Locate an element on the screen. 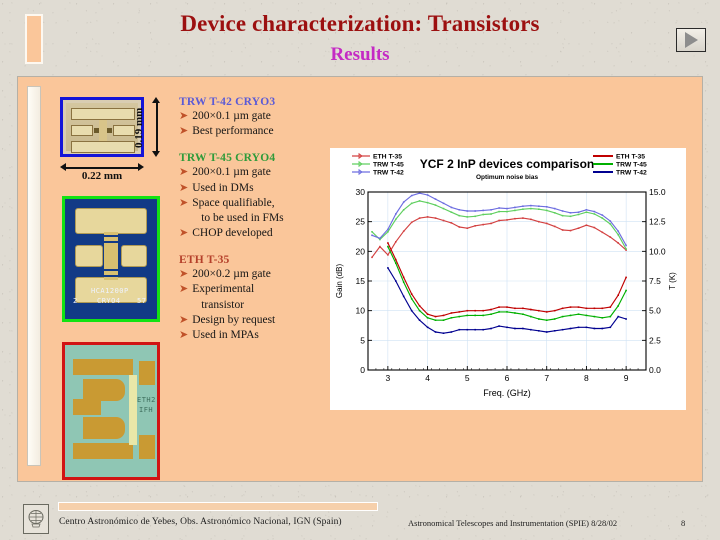 The width and height of the screenshot is (720, 540). svg-text: 6 is located at coordinates (507, 378).